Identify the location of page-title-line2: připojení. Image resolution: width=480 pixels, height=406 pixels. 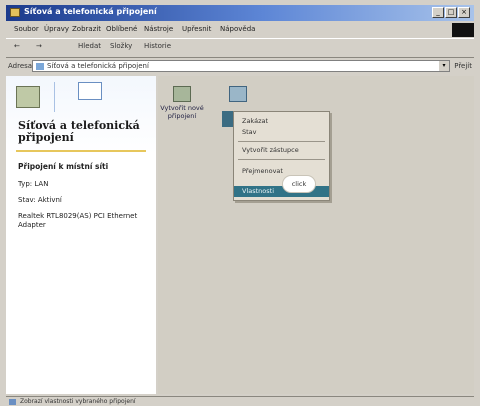
(46, 137).